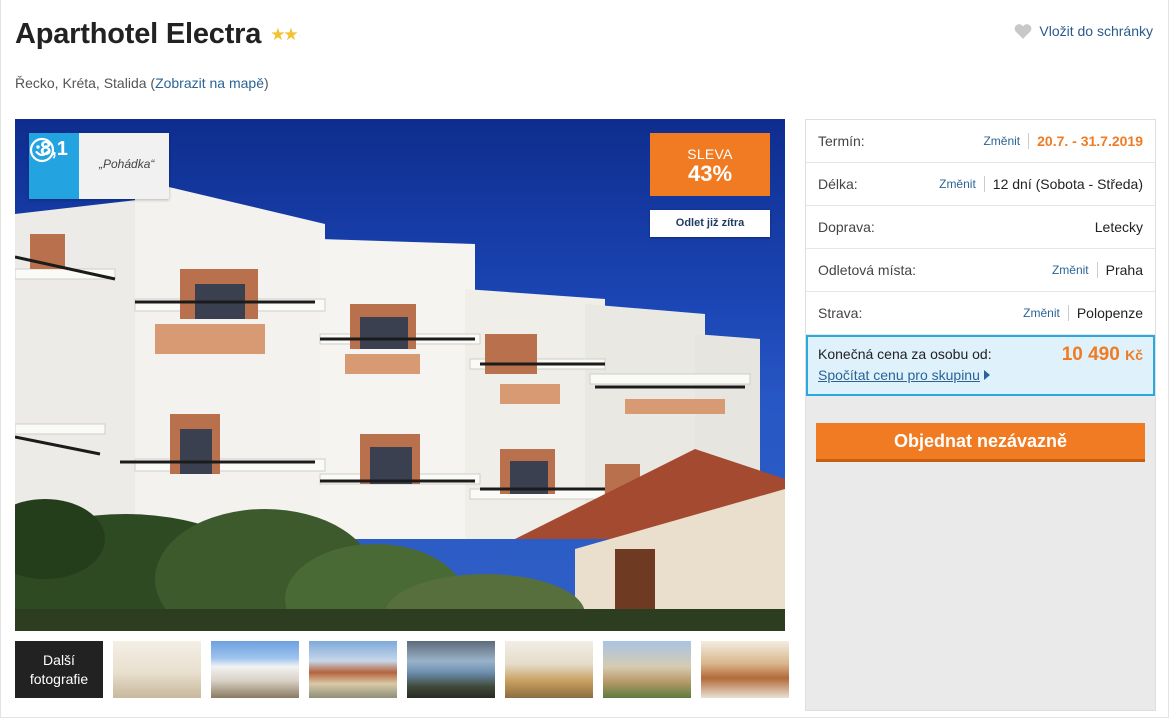 The height and width of the screenshot is (718, 1169). I want to click on price-amount: 10 490, so click(1090, 354).